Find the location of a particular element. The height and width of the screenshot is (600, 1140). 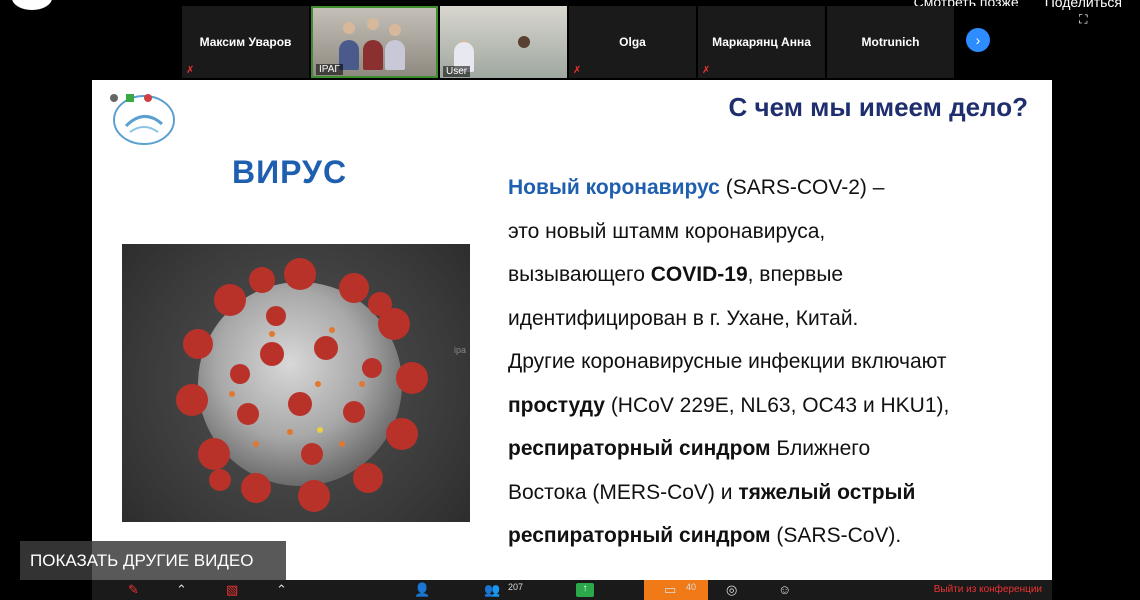

share-button: Поделиться ⛶ is located at coordinates (1083, 13).